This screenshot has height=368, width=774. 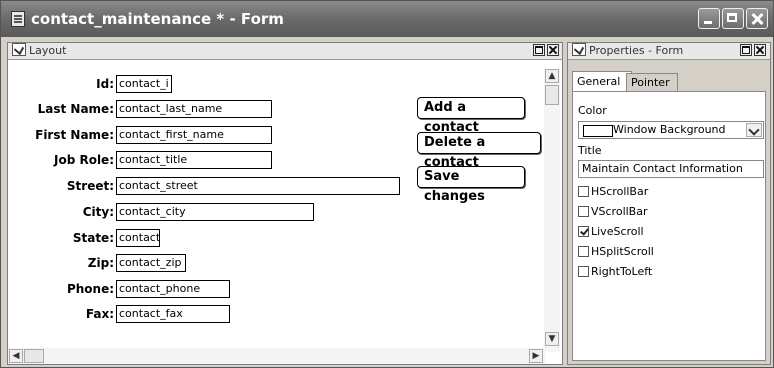 I want to click on title-label: Title, so click(x=590, y=150).